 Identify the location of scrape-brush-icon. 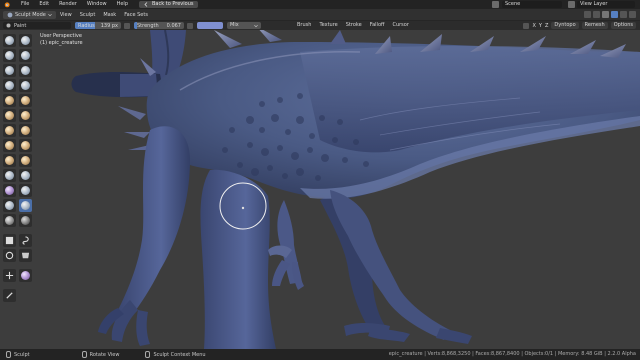
(9, 130).